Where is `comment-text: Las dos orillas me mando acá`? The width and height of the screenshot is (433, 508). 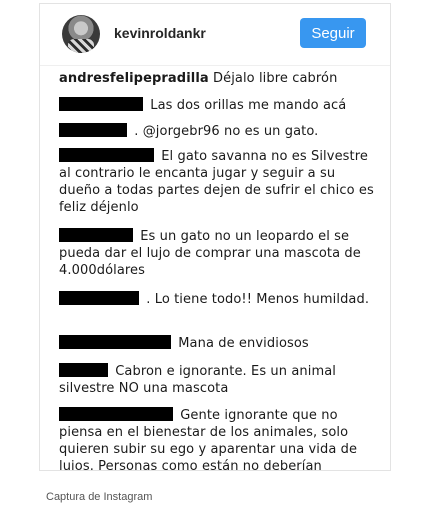 comment-text: Las dos orillas me mando acá is located at coordinates (248, 105).